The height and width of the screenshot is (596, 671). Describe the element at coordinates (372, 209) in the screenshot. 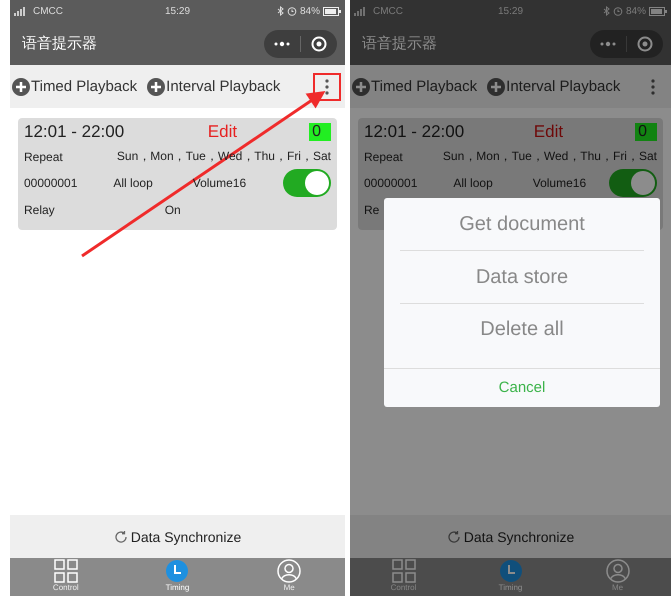

I see `relay-label: Re` at that location.